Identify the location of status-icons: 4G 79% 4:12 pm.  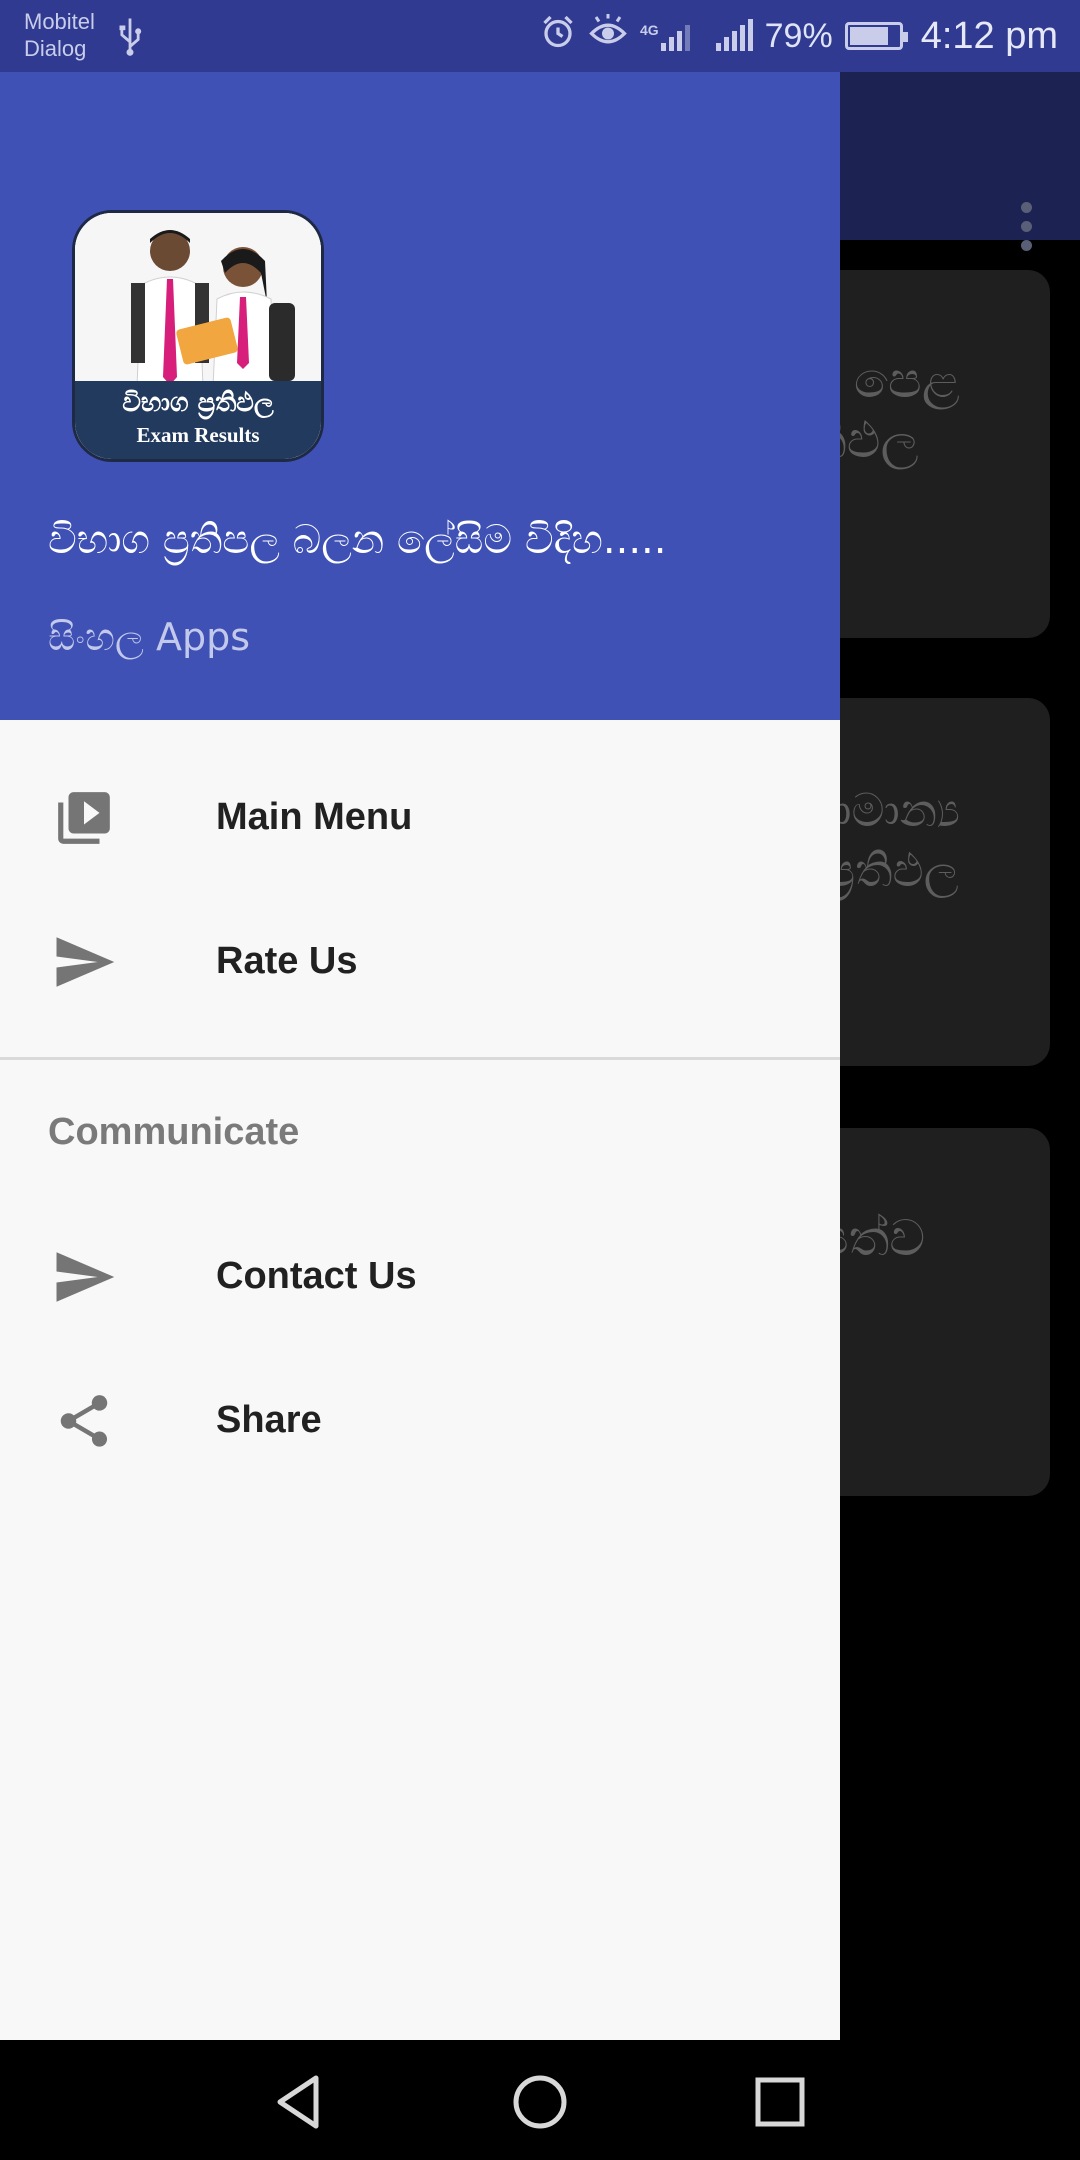
(799, 36).